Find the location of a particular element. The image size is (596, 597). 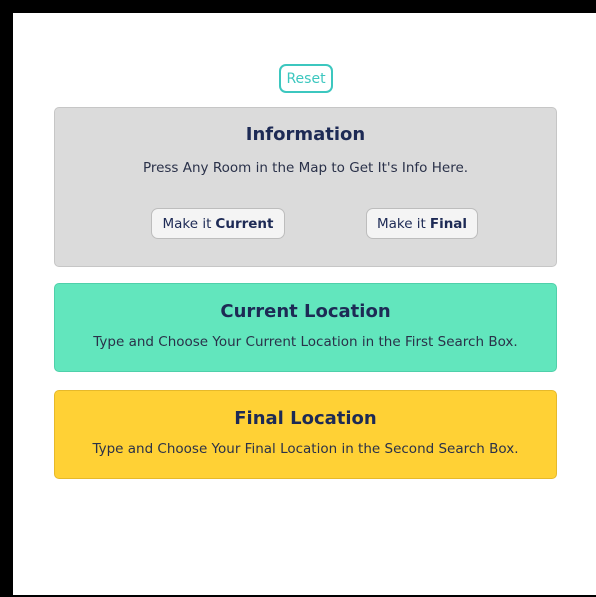

make-current-label: Current is located at coordinates (244, 223).